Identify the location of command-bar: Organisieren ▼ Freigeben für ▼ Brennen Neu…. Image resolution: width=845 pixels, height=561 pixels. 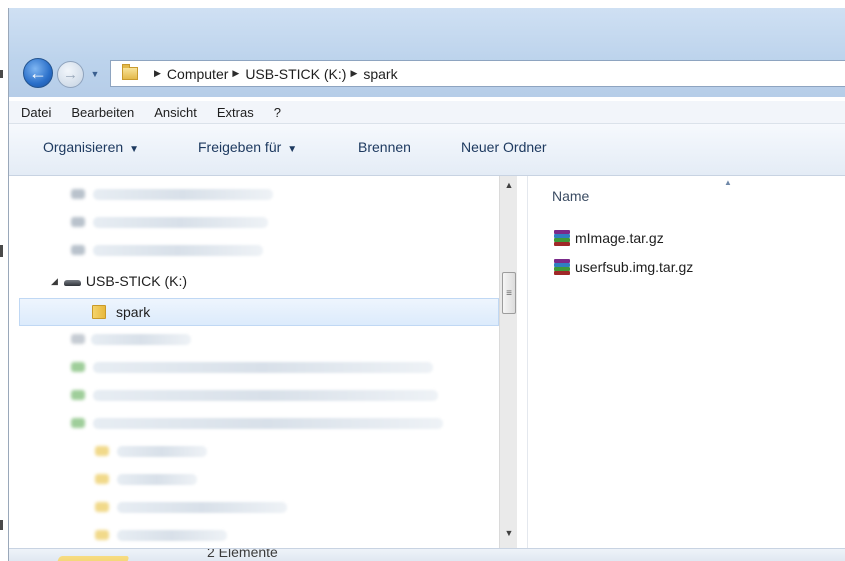
(427, 150).